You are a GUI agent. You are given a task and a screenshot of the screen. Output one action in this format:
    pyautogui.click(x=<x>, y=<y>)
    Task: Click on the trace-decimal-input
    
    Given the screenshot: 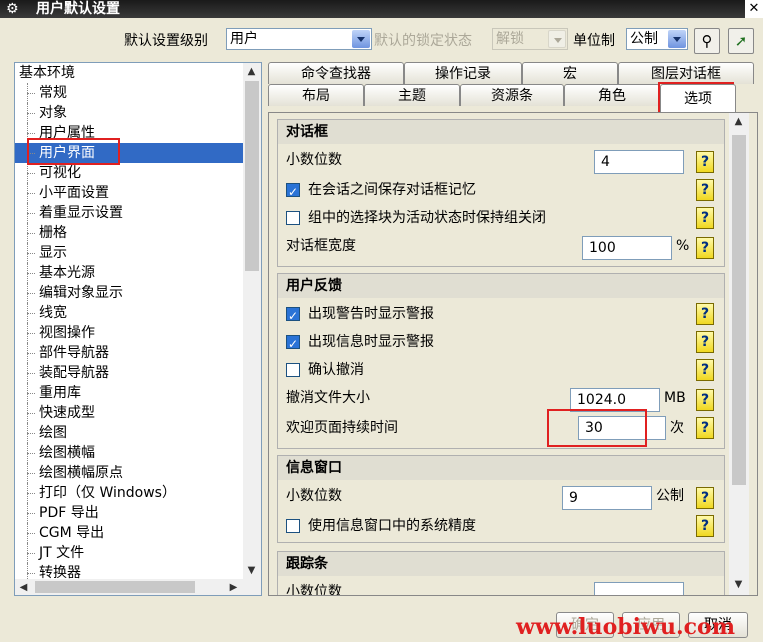 What is the action you would take?
    pyautogui.click(x=639, y=588)
    